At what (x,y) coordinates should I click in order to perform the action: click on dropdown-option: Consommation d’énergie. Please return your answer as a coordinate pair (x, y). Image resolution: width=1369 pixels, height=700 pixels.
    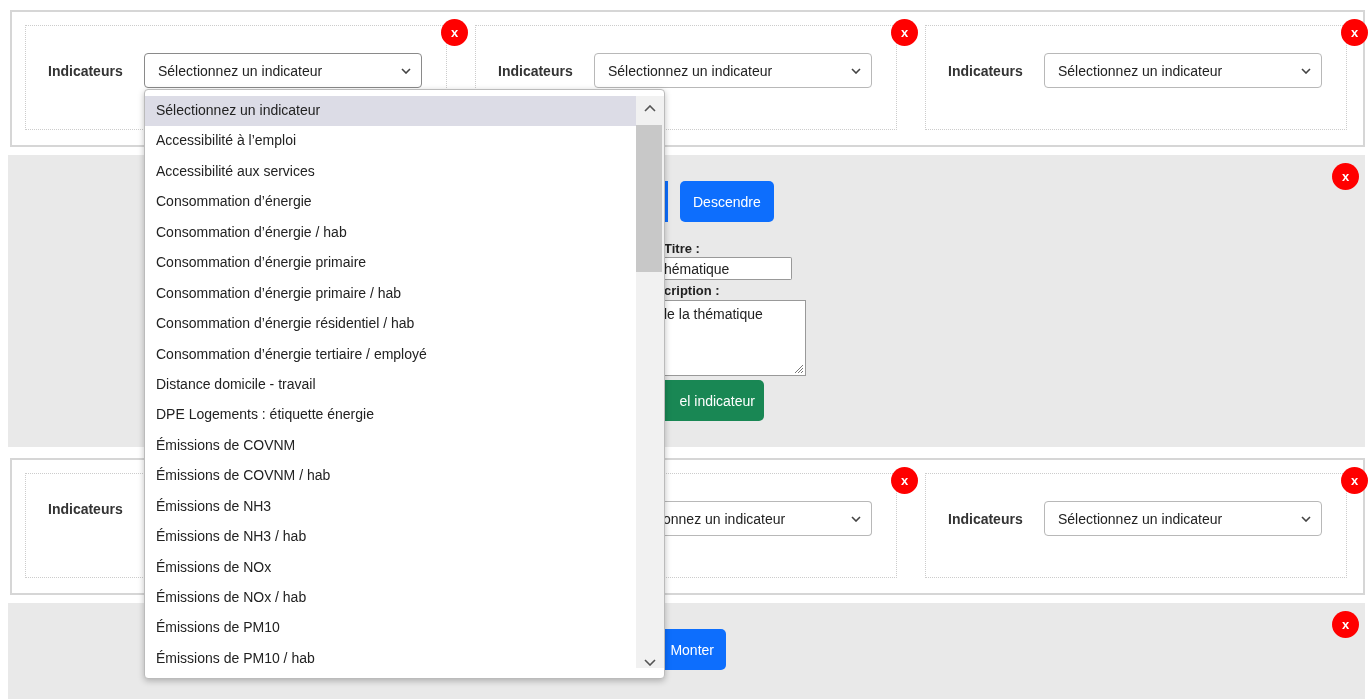
    Looking at the image, I should click on (390, 202).